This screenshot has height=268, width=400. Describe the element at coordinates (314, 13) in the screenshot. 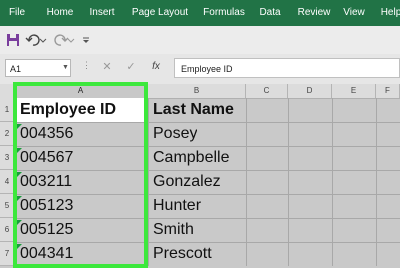

I see `menu-review: Review` at that location.